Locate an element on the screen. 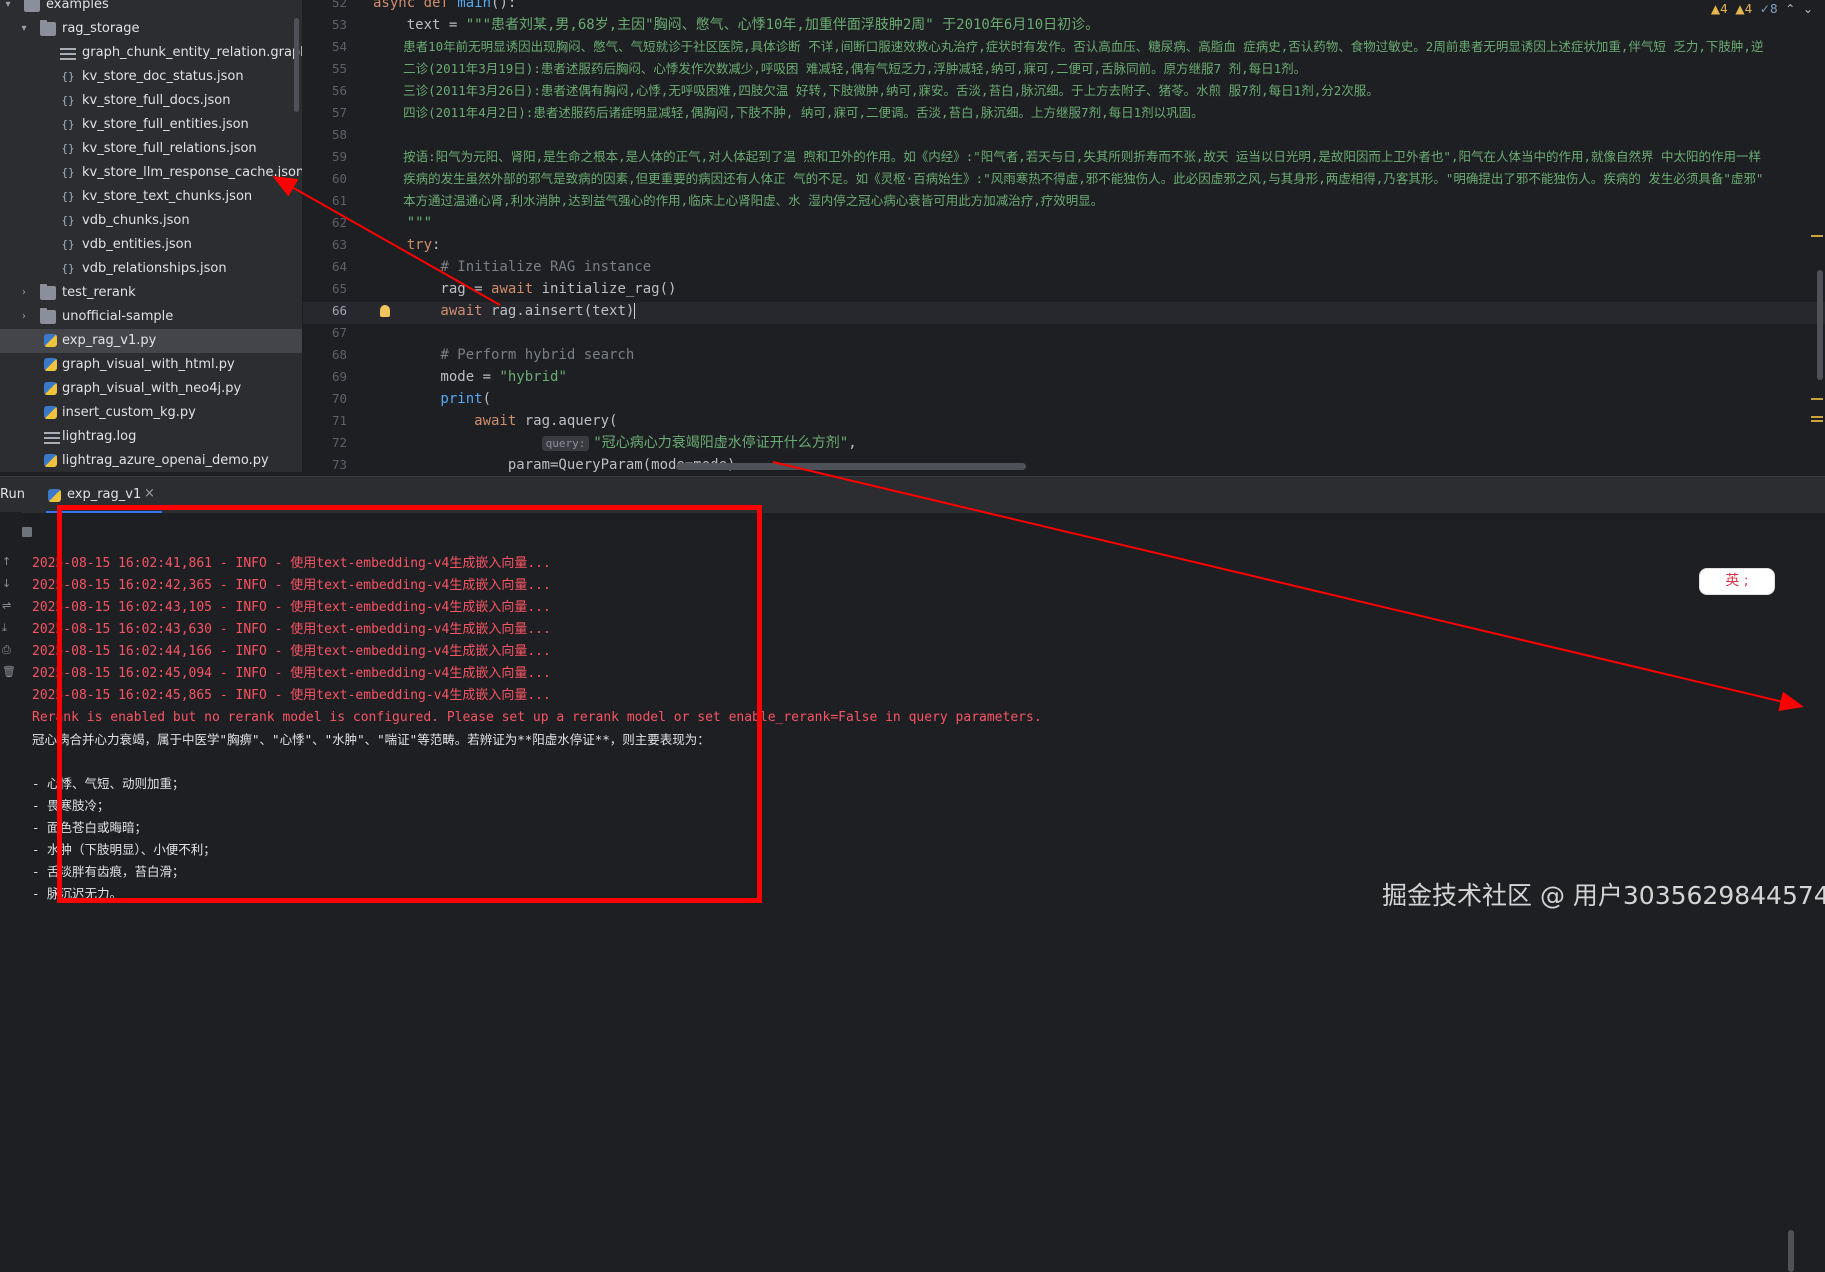 Image resolution: width=1825 pixels, height=1272 pixels. arrow-to-console is located at coordinates (1288, 586).